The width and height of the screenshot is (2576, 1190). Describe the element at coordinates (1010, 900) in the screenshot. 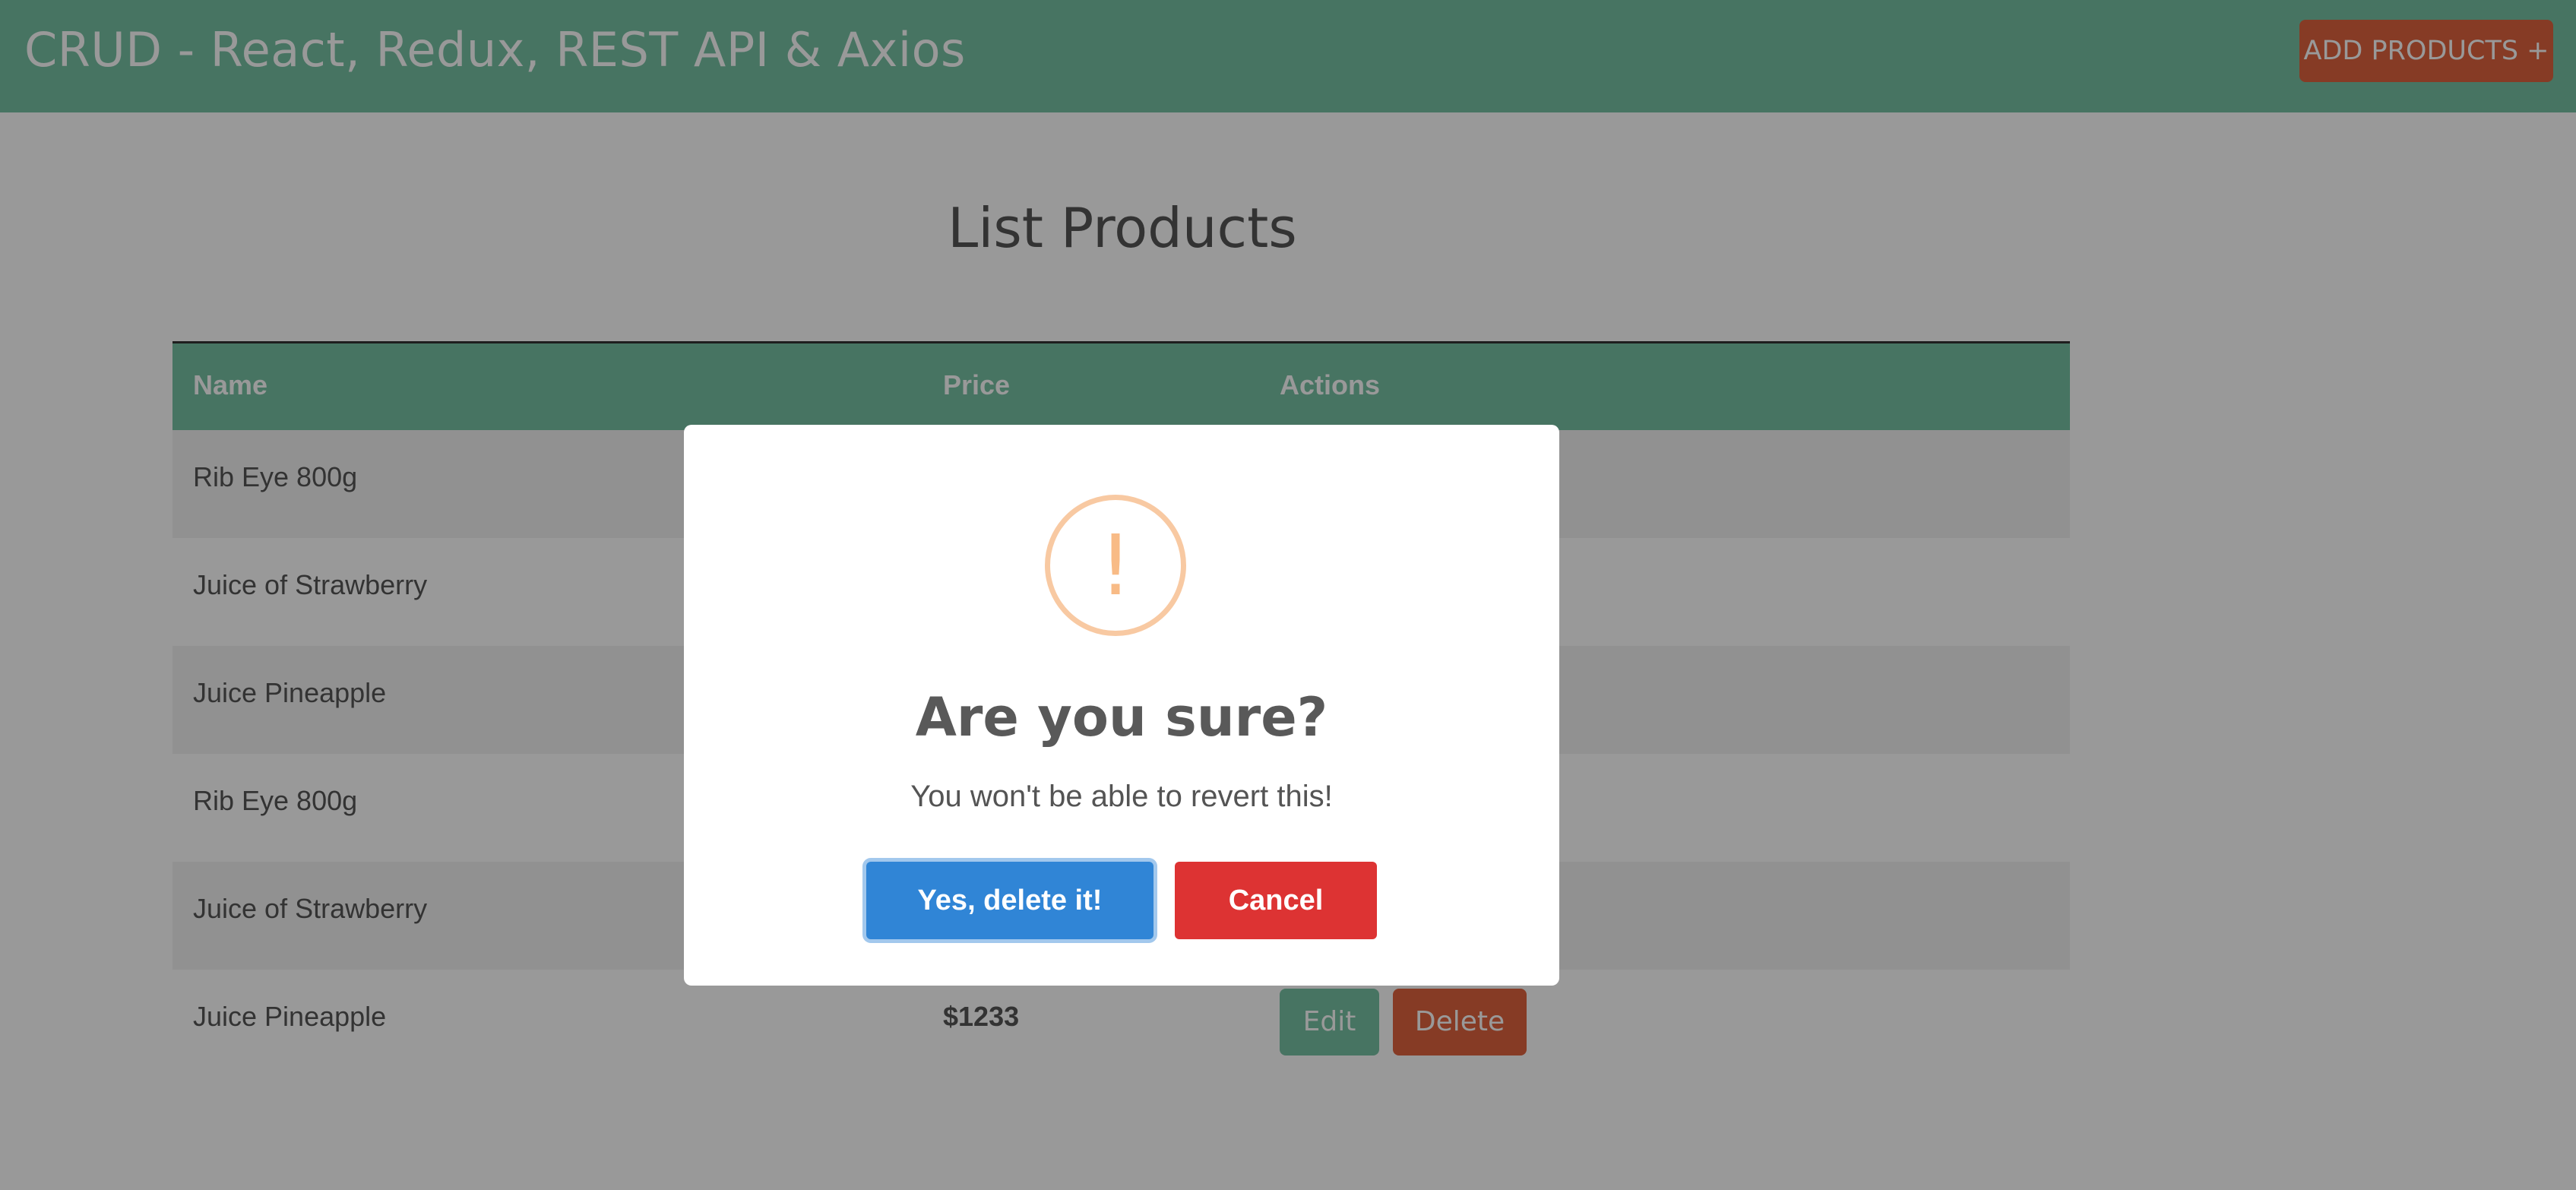

I see `confirm-delete-button: Yes, delete it!` at that location.